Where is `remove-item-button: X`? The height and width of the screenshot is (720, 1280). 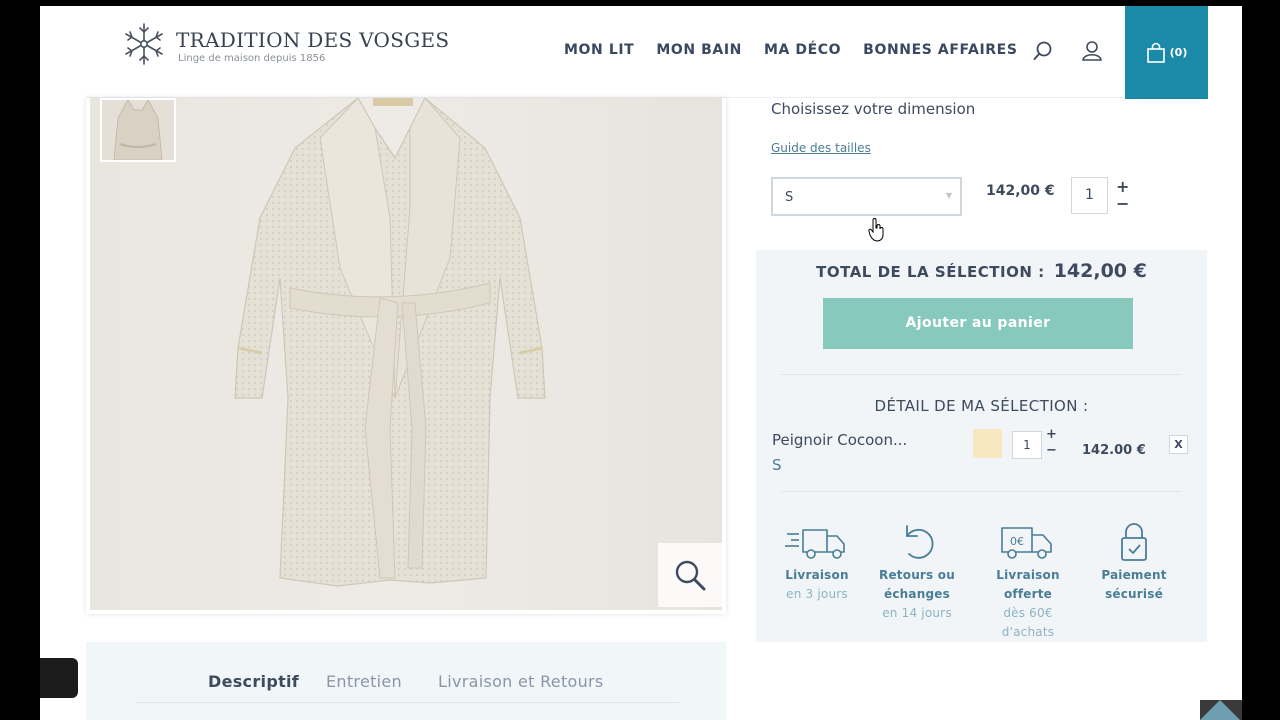
remove-item-button: X is located at coordinates (1178, 444).